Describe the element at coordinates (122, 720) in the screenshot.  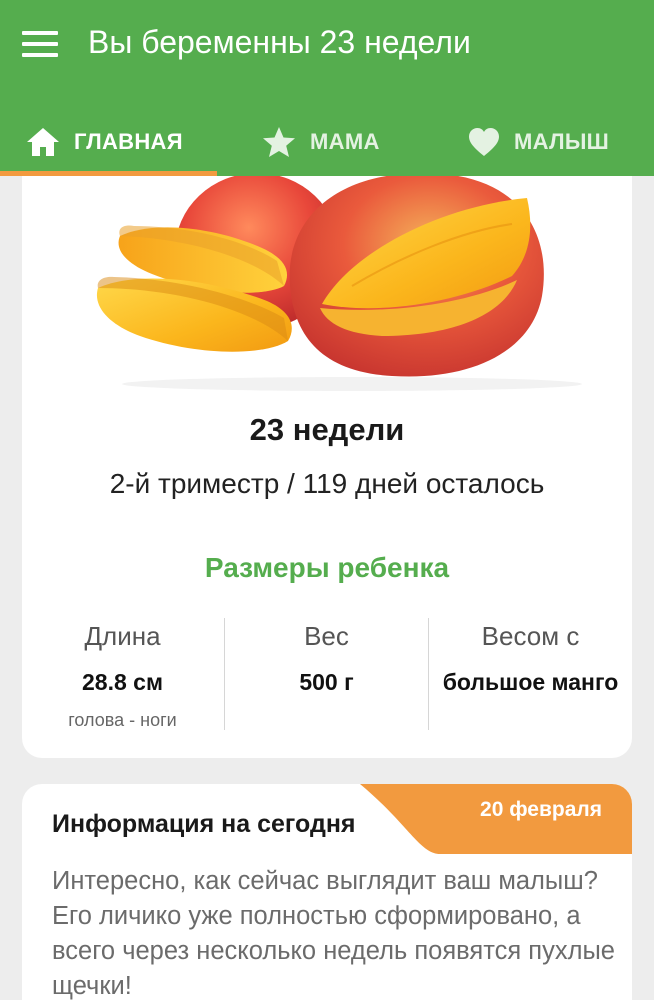
I see `stat-length-note: голова - ноги` at that location.